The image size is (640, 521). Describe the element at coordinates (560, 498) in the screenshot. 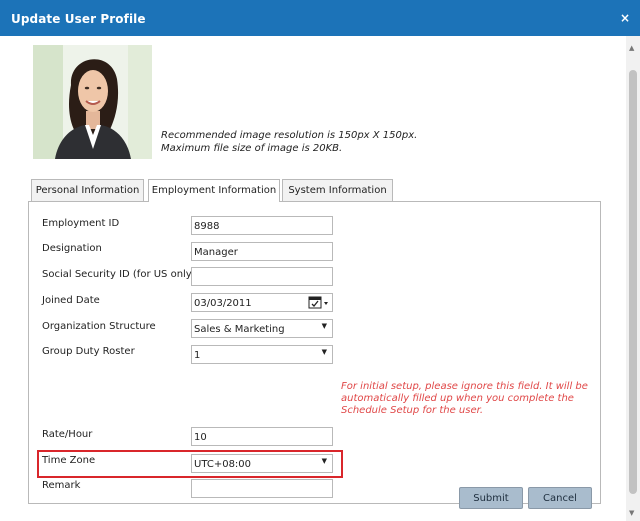

I see `cancel-button: Cancel` at that location.